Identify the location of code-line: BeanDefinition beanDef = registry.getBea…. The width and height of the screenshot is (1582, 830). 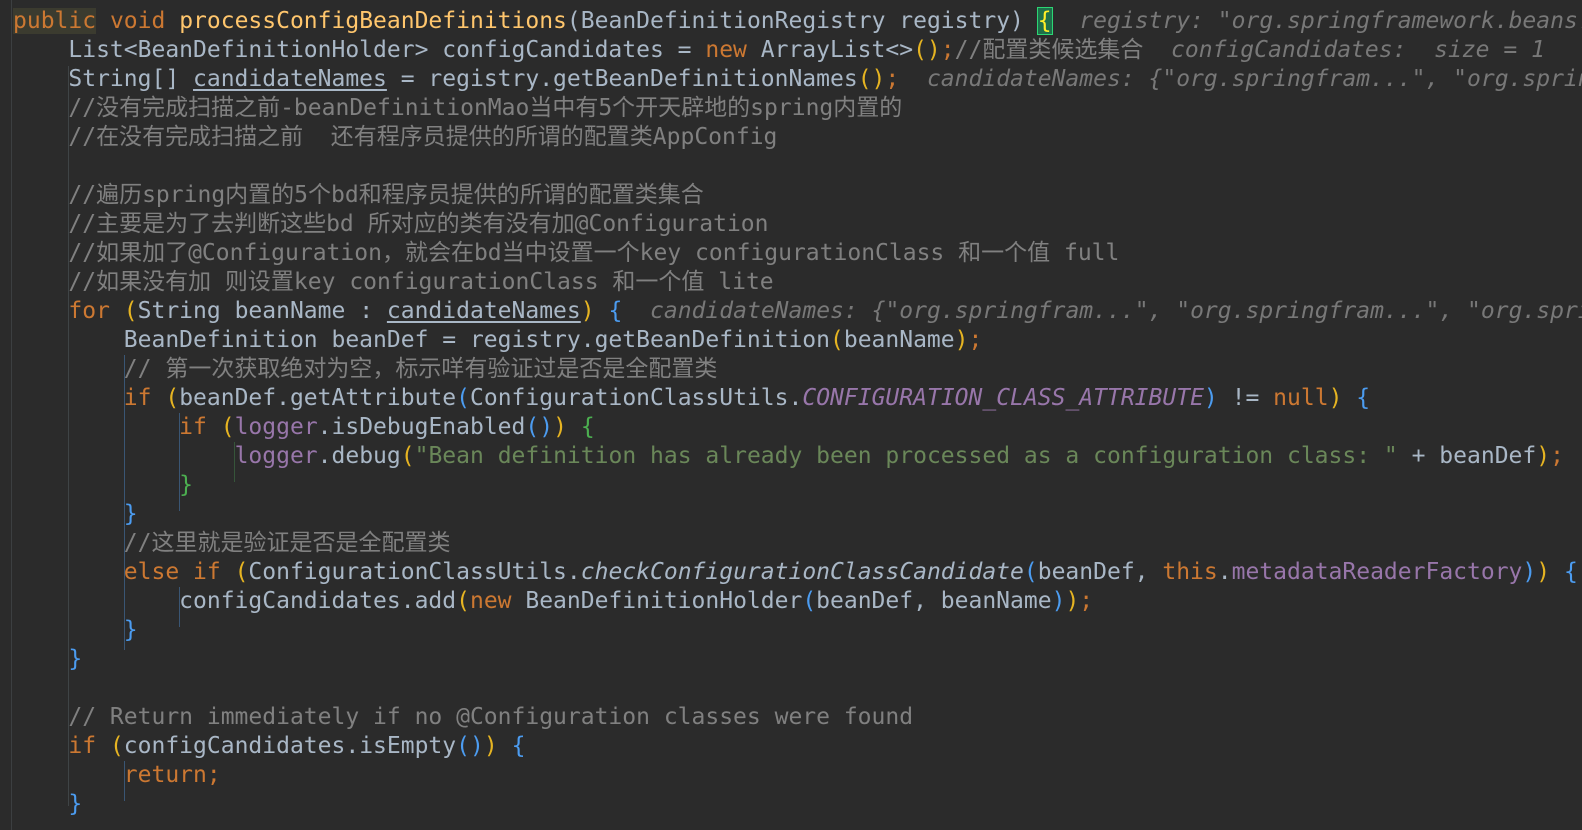
(797, 340).